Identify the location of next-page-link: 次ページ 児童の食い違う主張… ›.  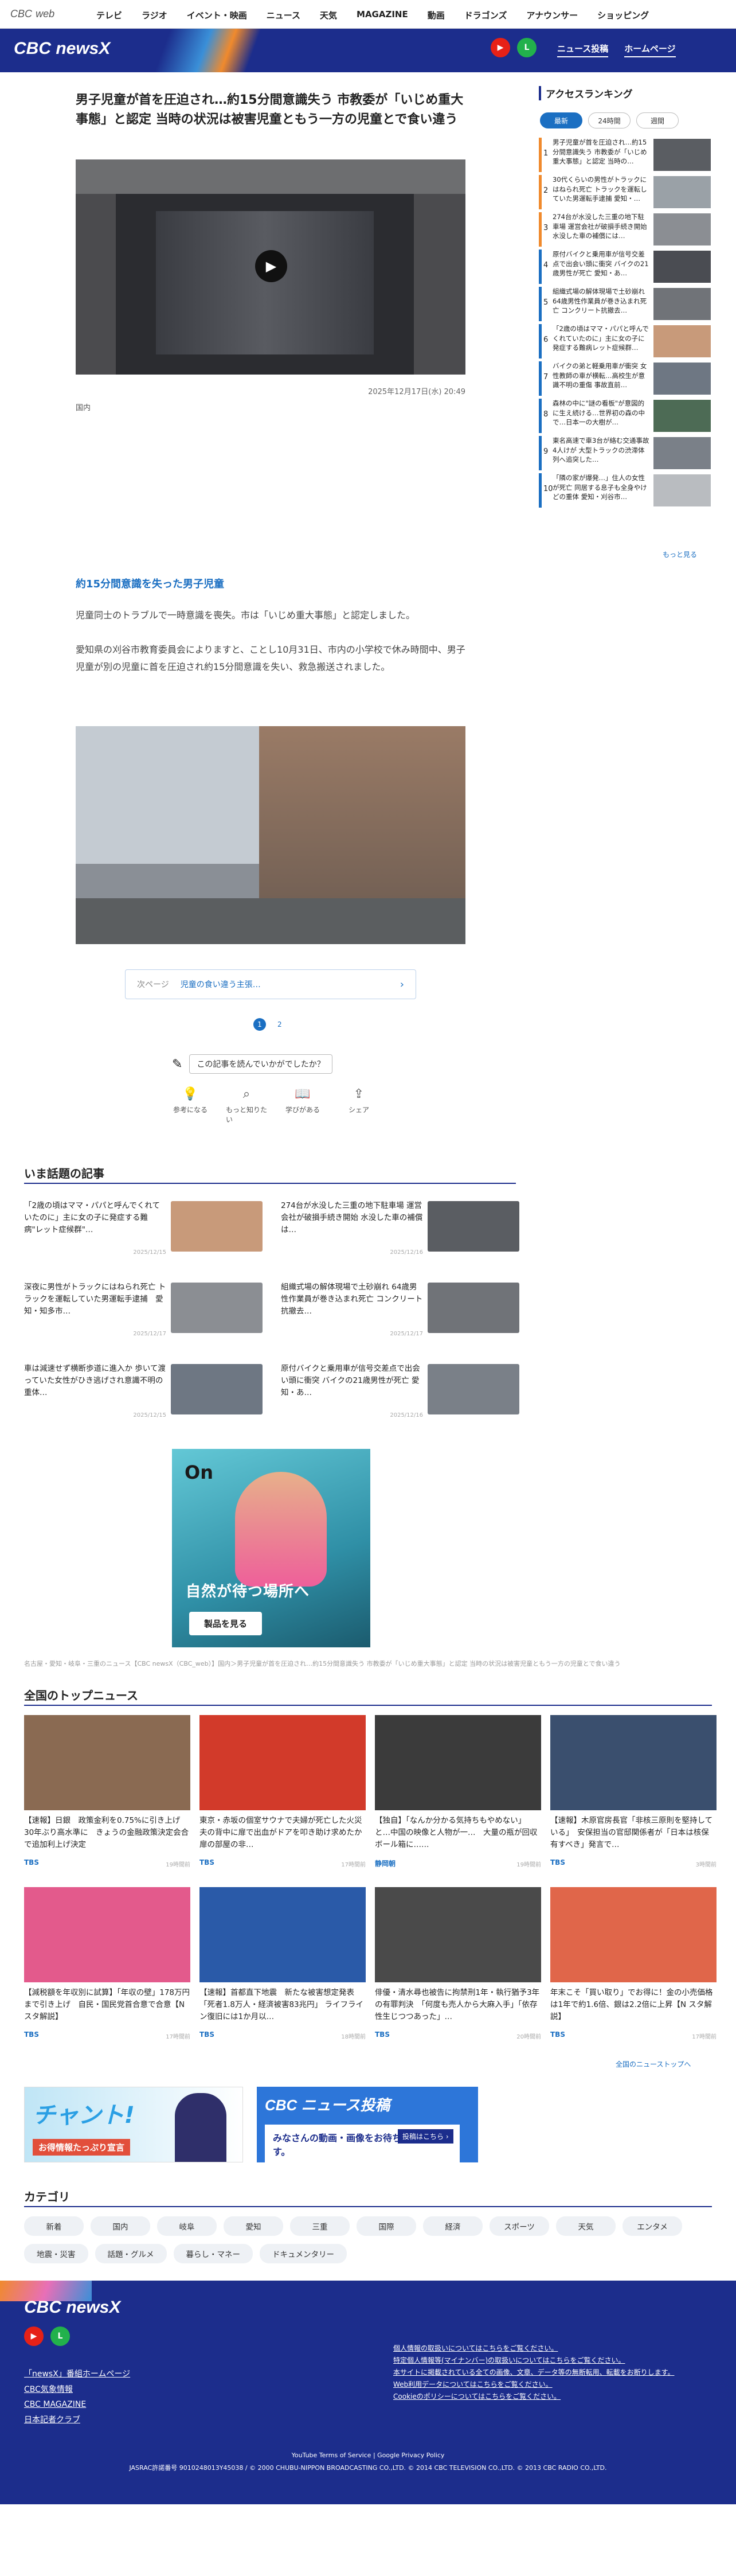
(270, 984).